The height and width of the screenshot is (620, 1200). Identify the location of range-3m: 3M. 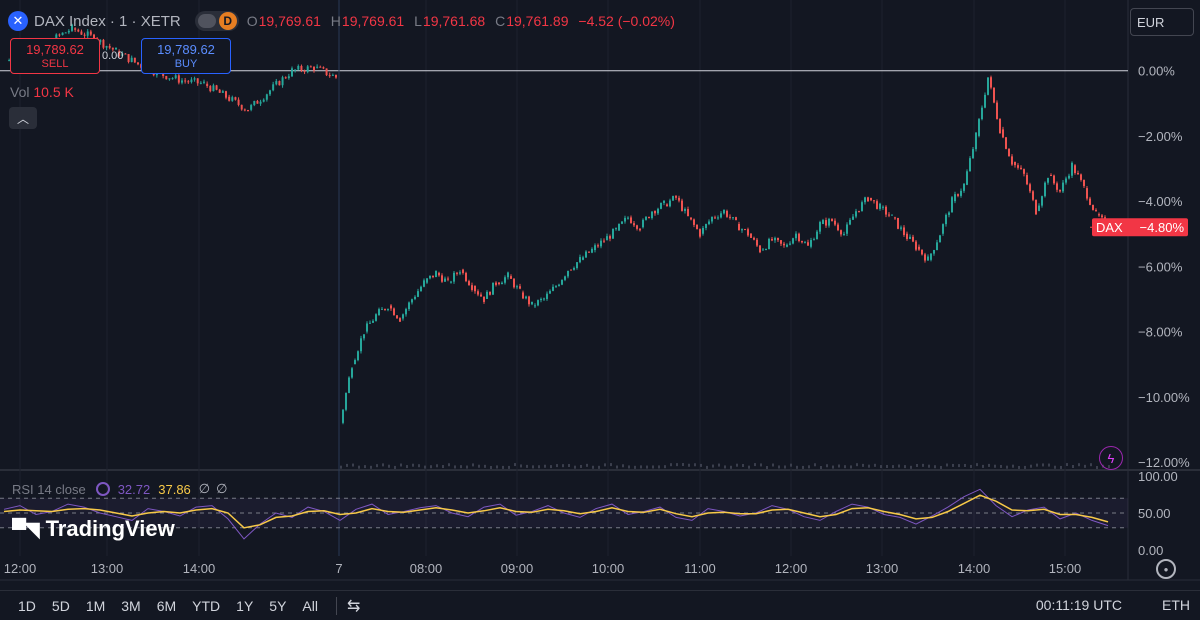
(130, 606).